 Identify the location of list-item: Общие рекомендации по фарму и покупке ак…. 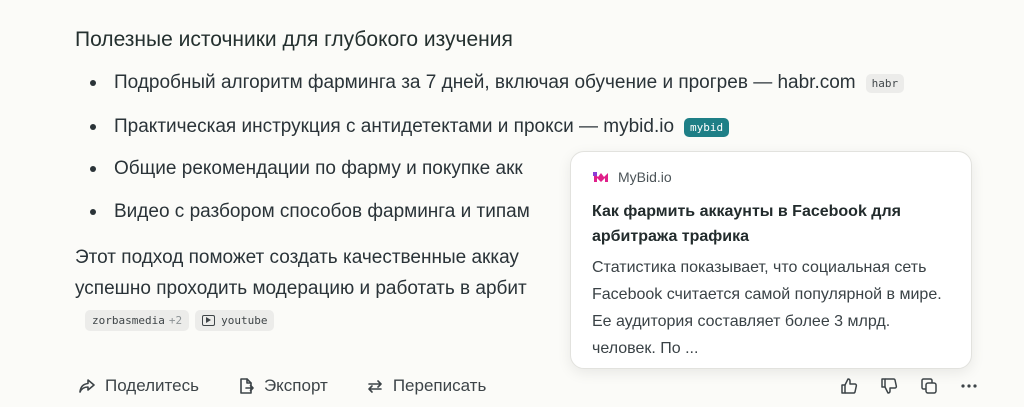
(299, 169).